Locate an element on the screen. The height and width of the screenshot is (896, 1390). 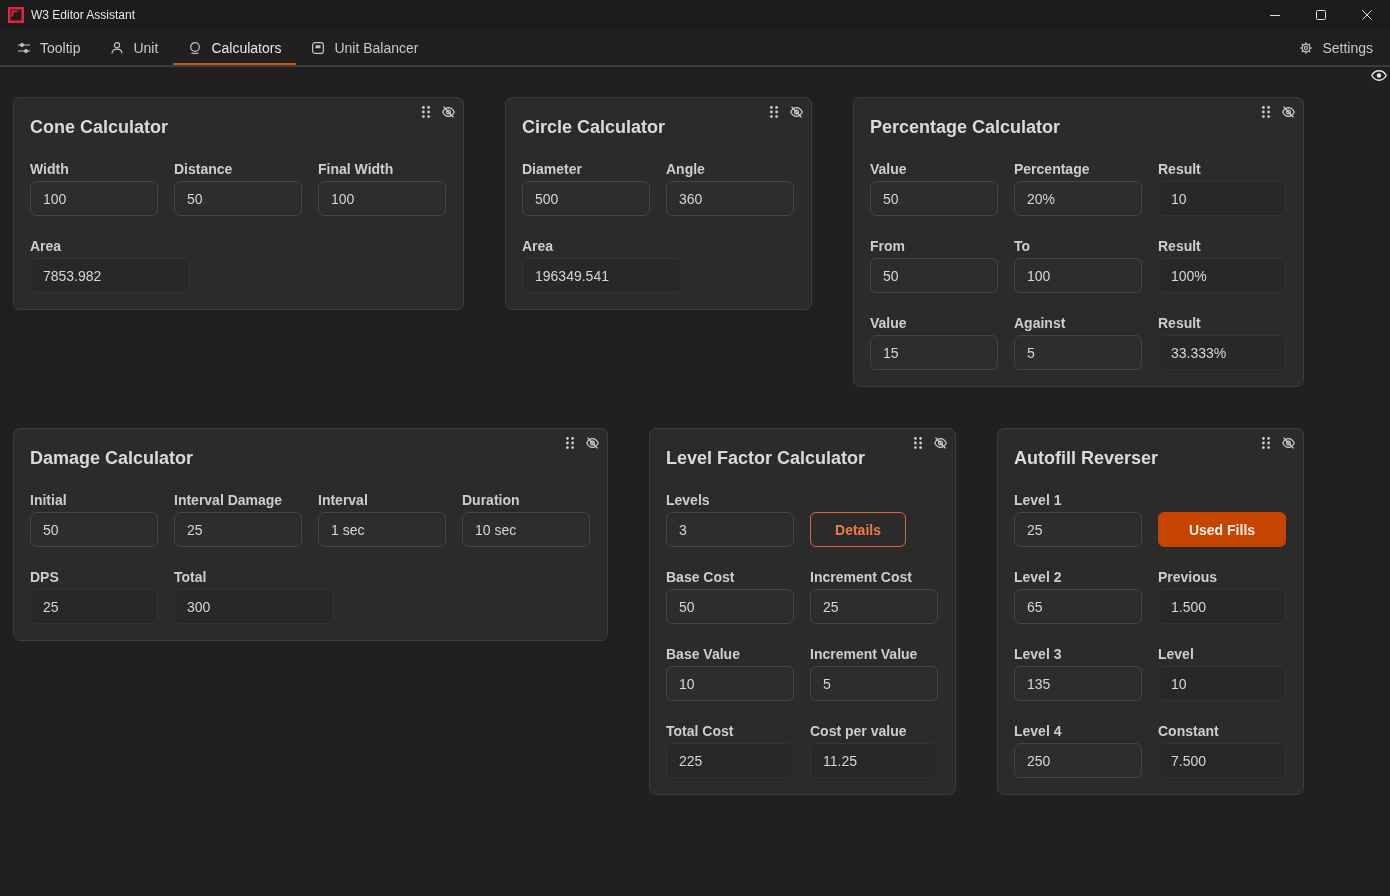
result-field: 11.25 is located at coordinates (874, 760).